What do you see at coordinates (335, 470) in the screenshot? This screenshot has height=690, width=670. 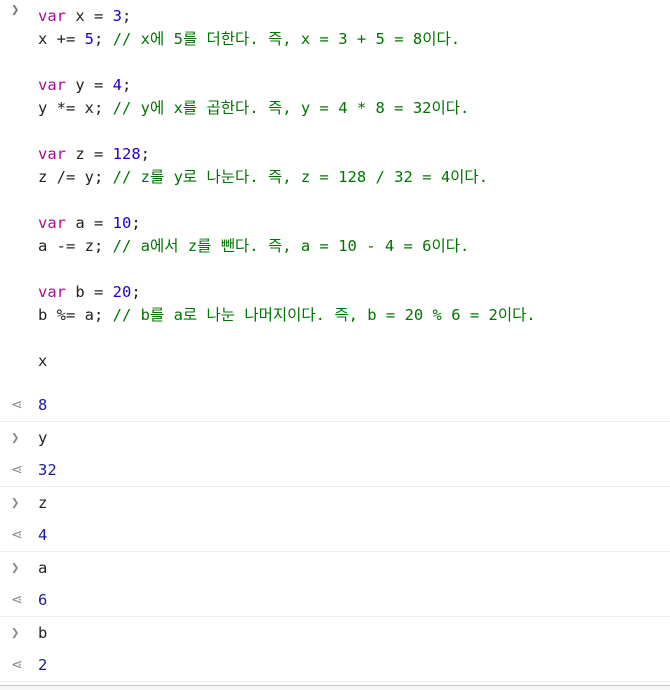 I see `result-row: ⋖ 32` at bounding box center [335, 470].